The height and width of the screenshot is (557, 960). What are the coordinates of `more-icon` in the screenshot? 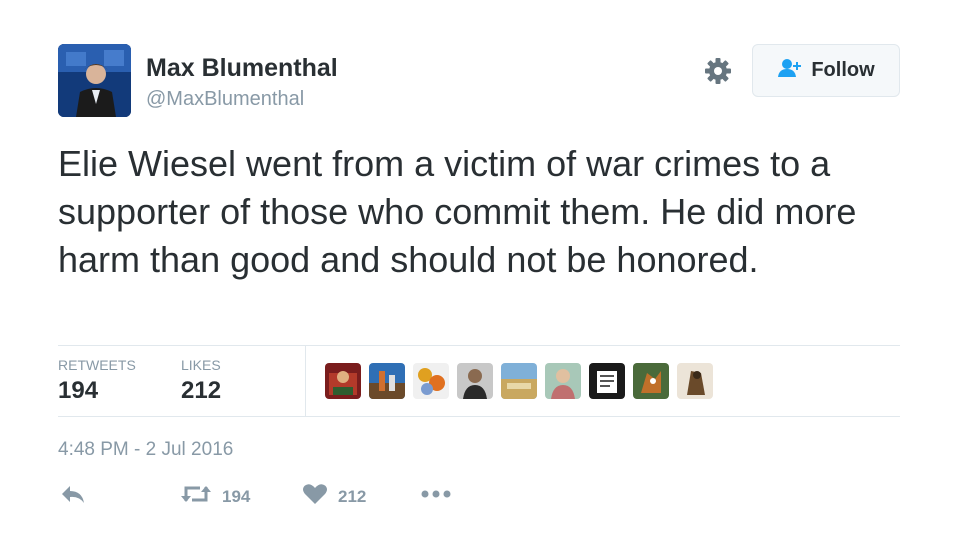 It's located at (436, 496).